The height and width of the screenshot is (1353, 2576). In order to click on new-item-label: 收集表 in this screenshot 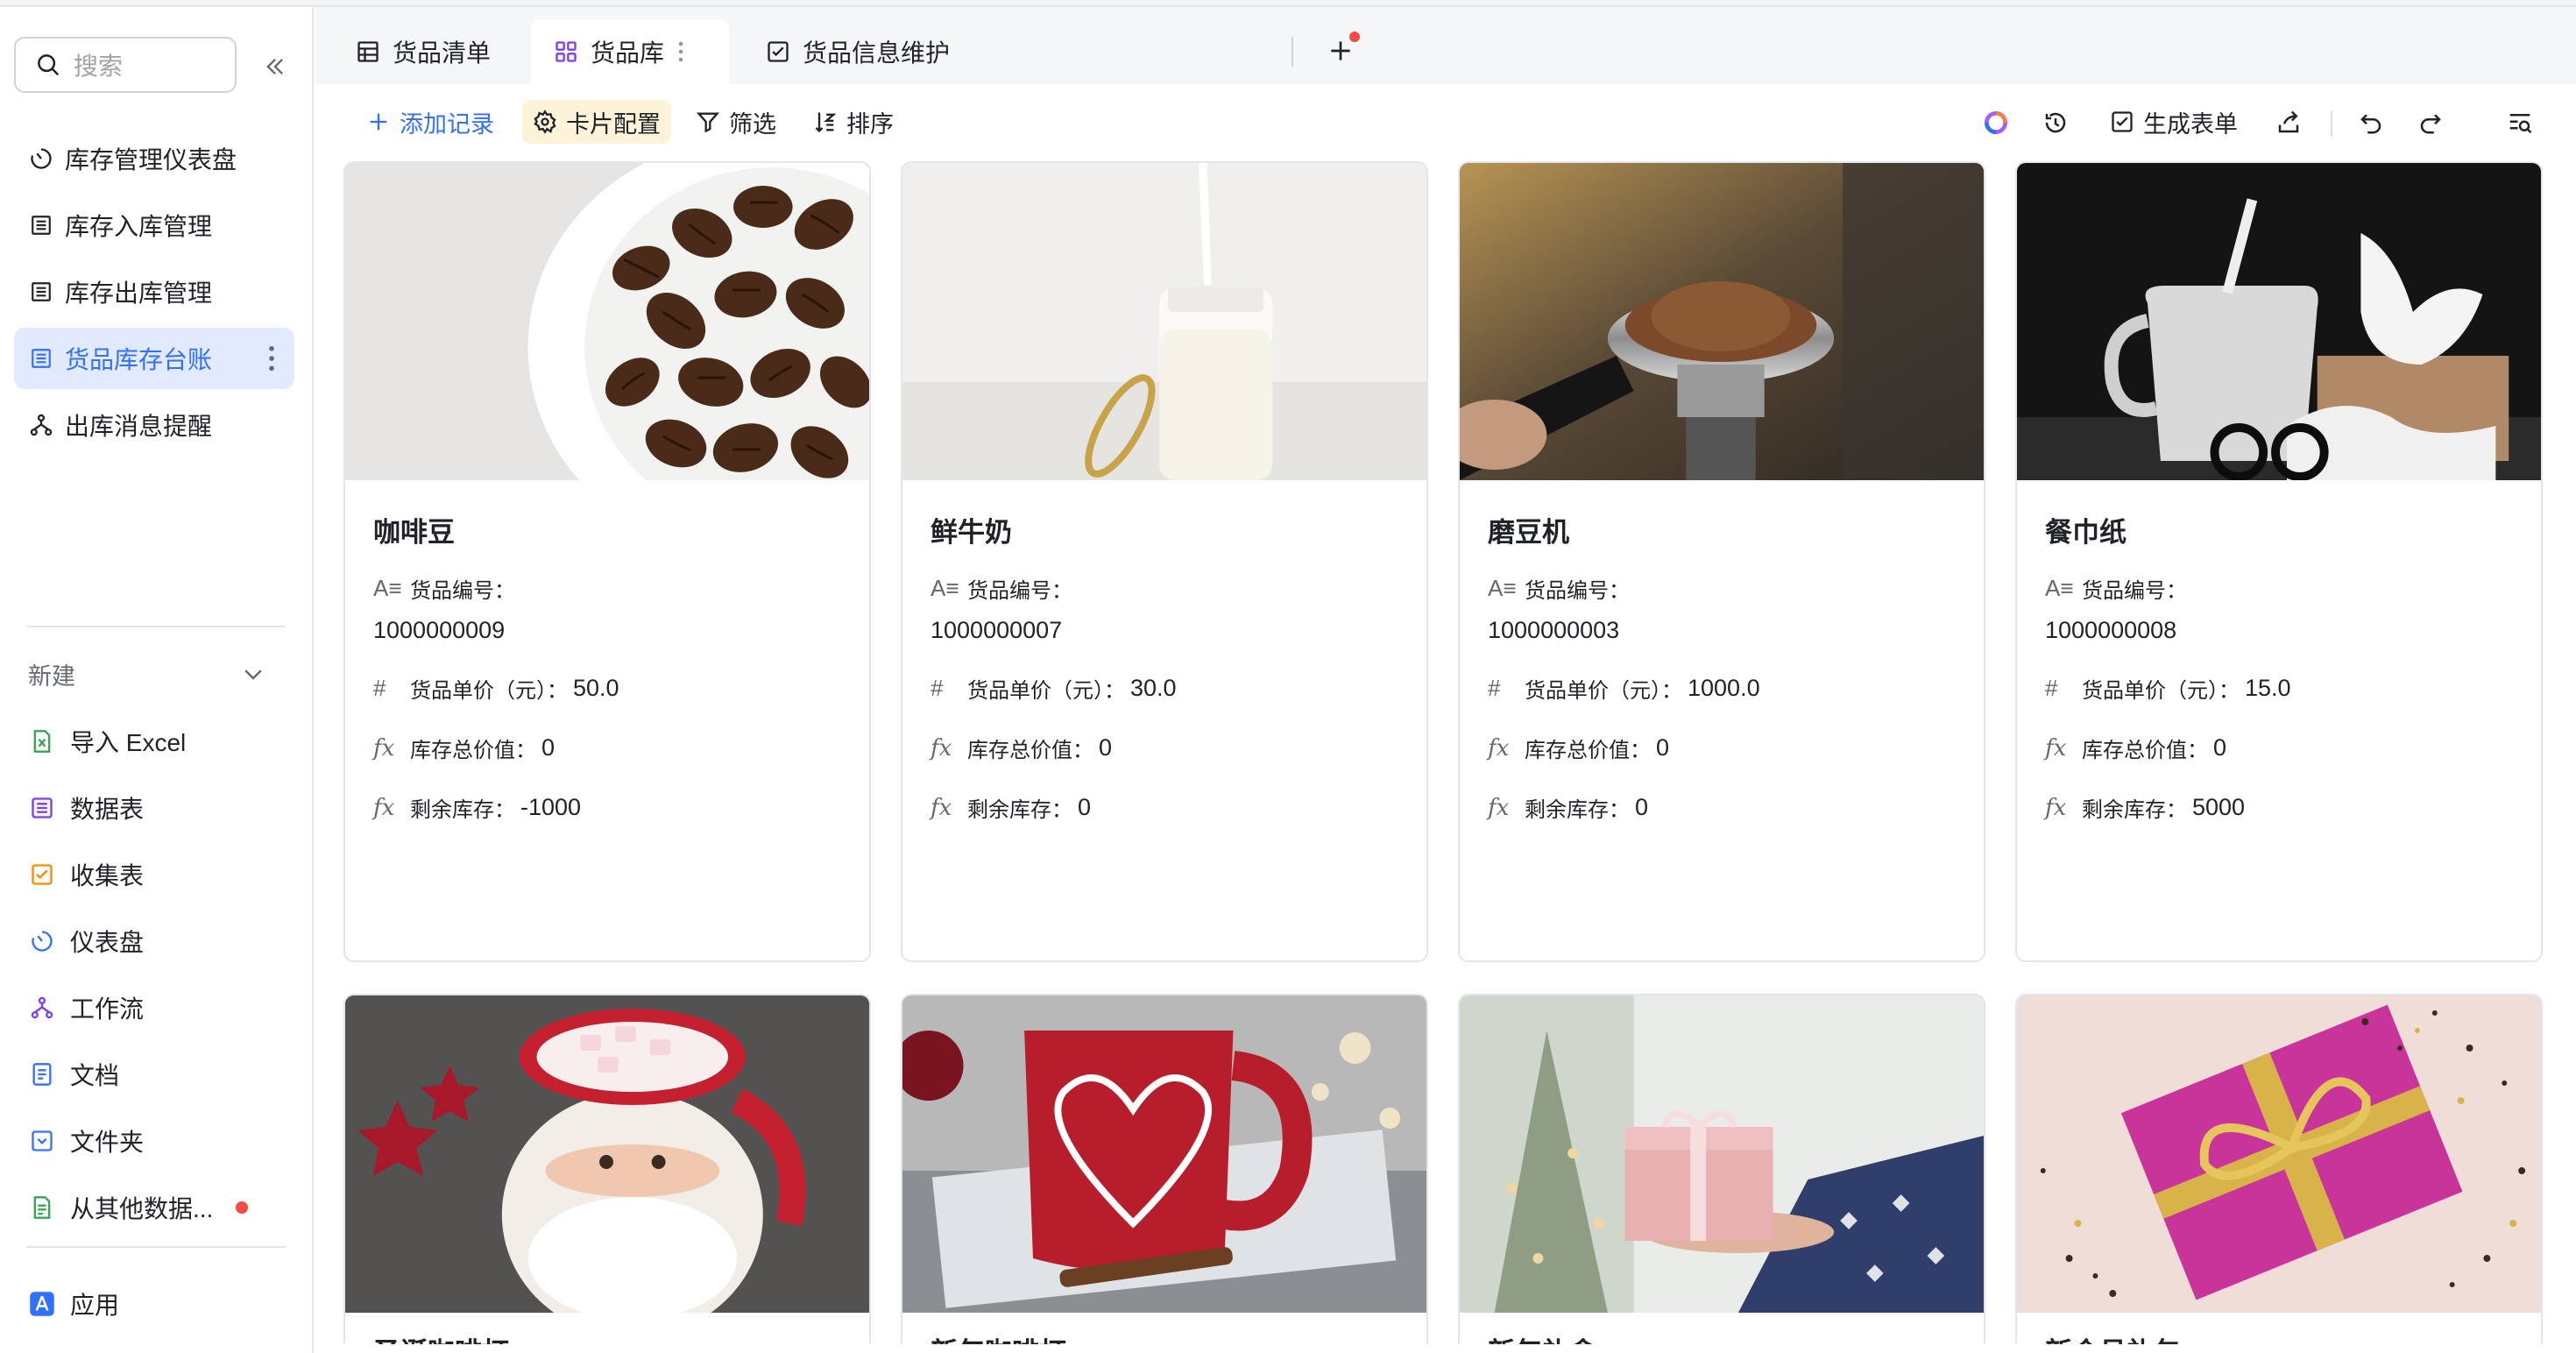, I will do `click(107, 875)`.